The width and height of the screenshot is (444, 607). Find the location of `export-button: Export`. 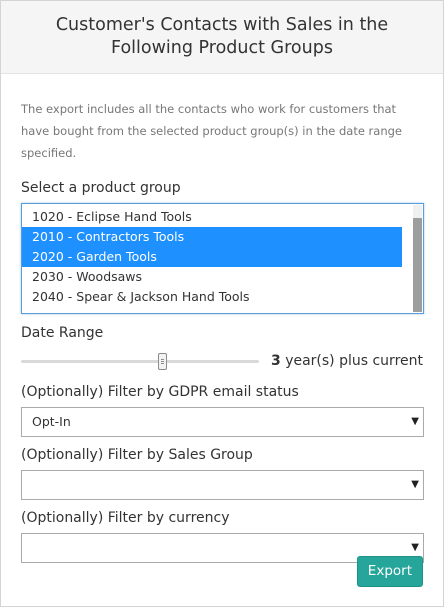

export-button: Export is located at coordinates (389, 571).